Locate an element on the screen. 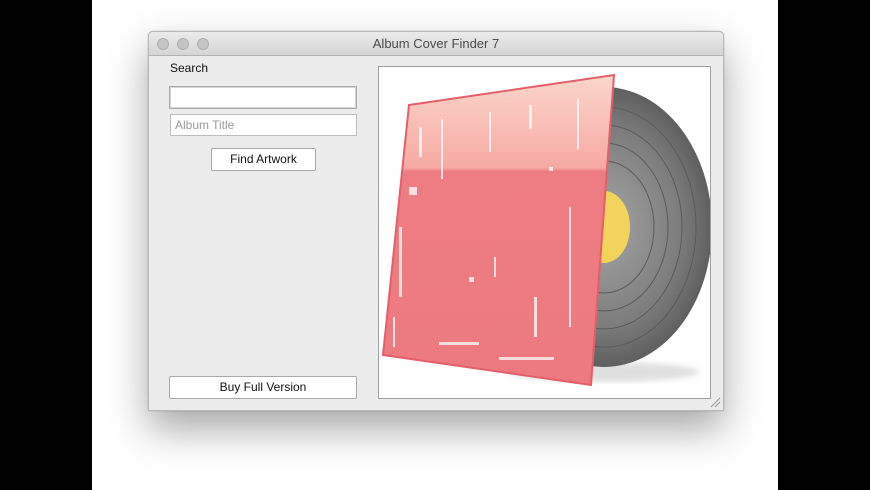 The image size is (870, 490). window-title: Album Cover Finder 7 is located at coordinates (436, 43).